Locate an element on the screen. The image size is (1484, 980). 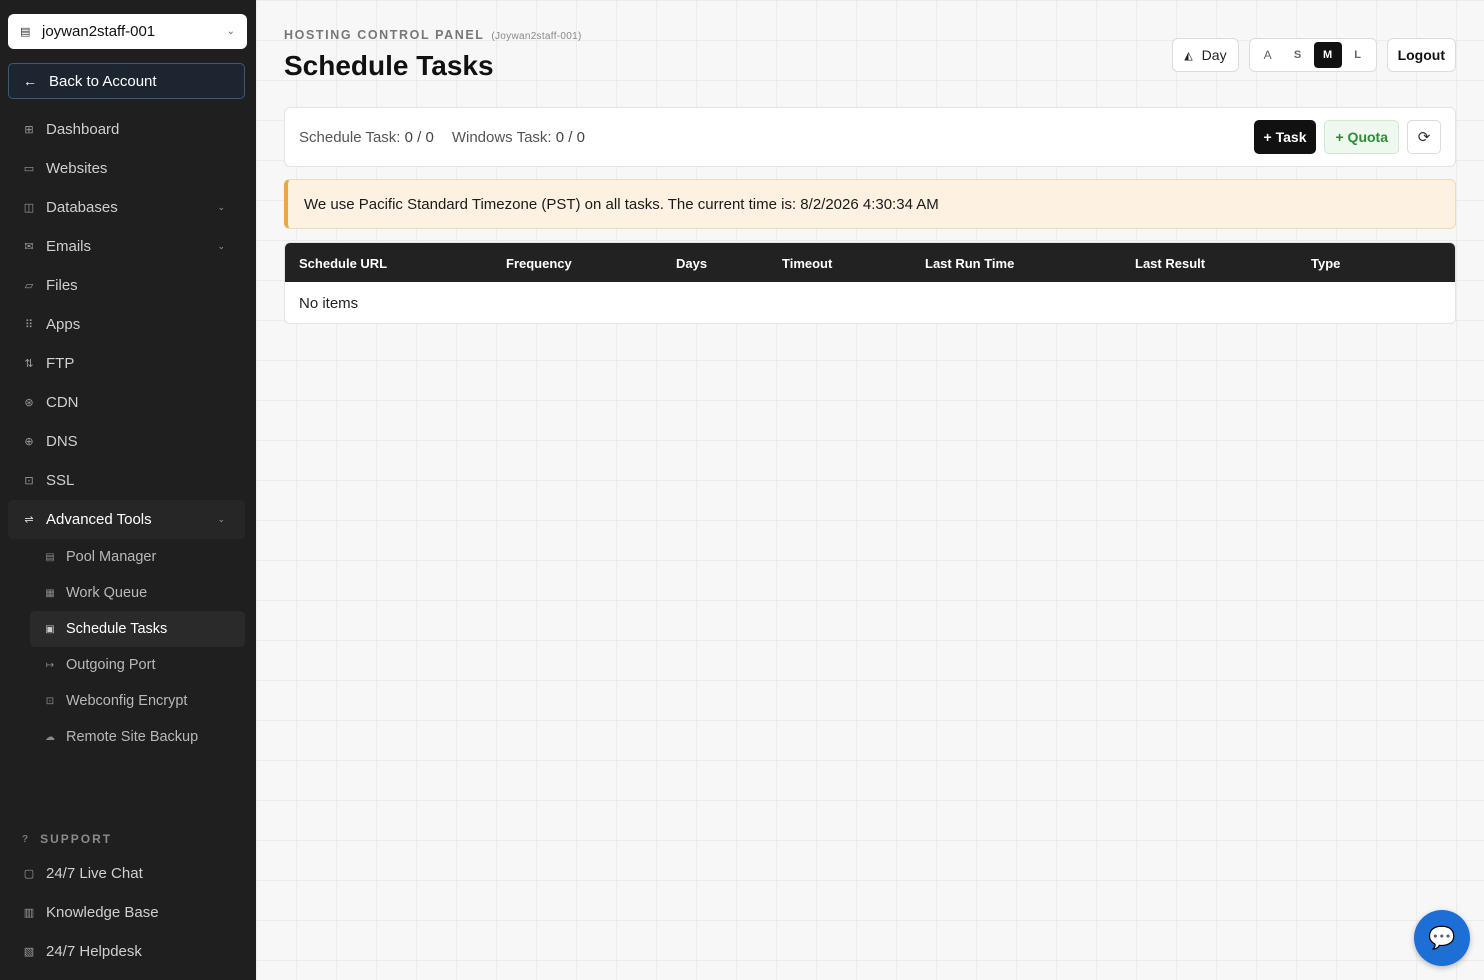
account-name: joywan2staff-001 is located at coordinates (99, 31).